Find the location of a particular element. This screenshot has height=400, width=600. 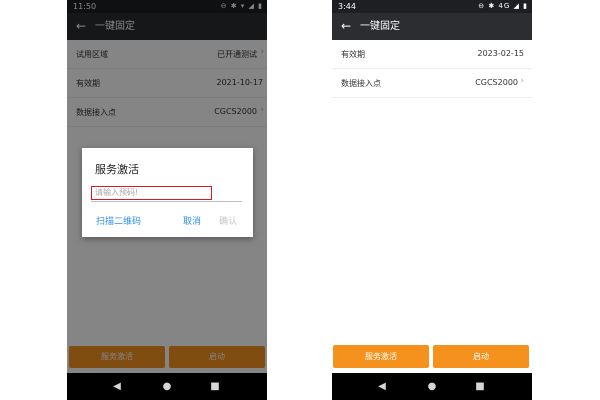

back-arrow-icon: ← is located at coordinates (346, 26).